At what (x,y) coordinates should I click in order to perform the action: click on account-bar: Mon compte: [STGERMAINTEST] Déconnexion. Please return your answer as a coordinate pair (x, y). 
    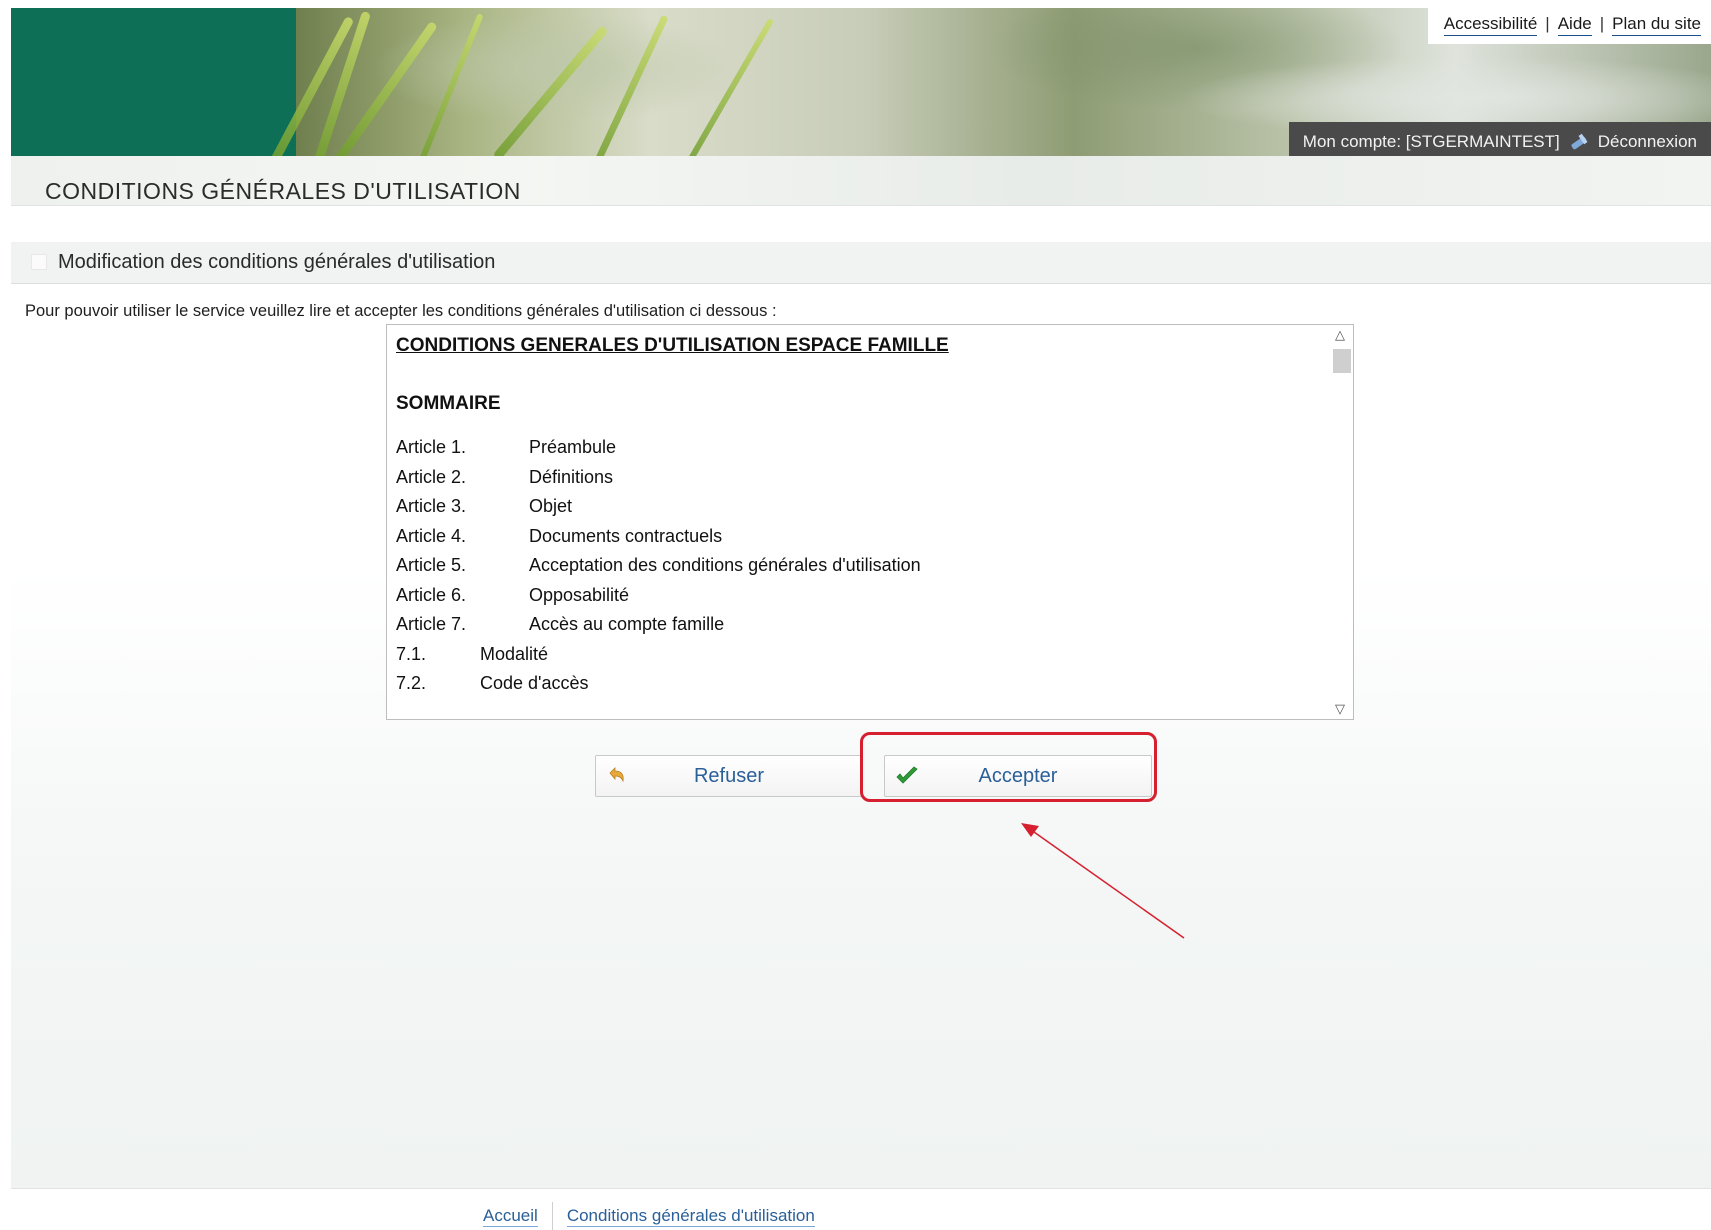
    Looking at the image, I should click on (1499, 139).